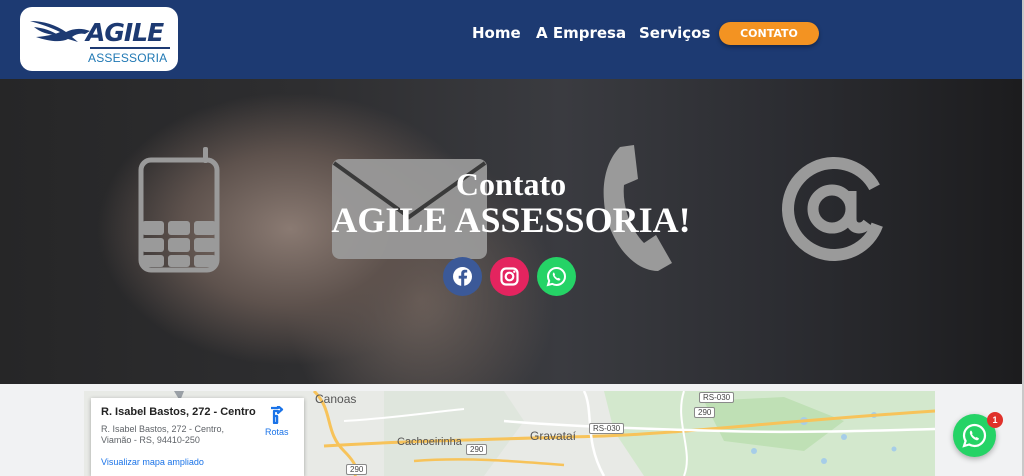  I want to click on larger-map-link: Visualizar mapa ampliado, so click(152, 462).